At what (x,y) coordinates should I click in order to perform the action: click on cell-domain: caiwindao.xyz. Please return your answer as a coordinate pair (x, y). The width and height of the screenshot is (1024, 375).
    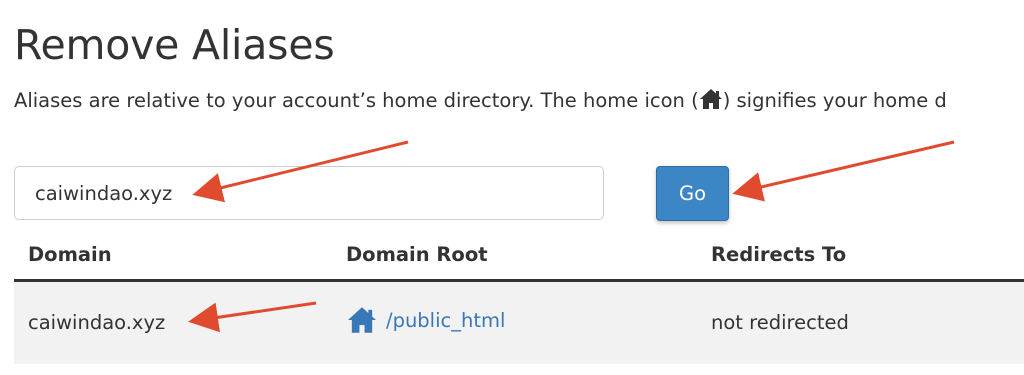
    Looking at the image, I should click on (173, 322).